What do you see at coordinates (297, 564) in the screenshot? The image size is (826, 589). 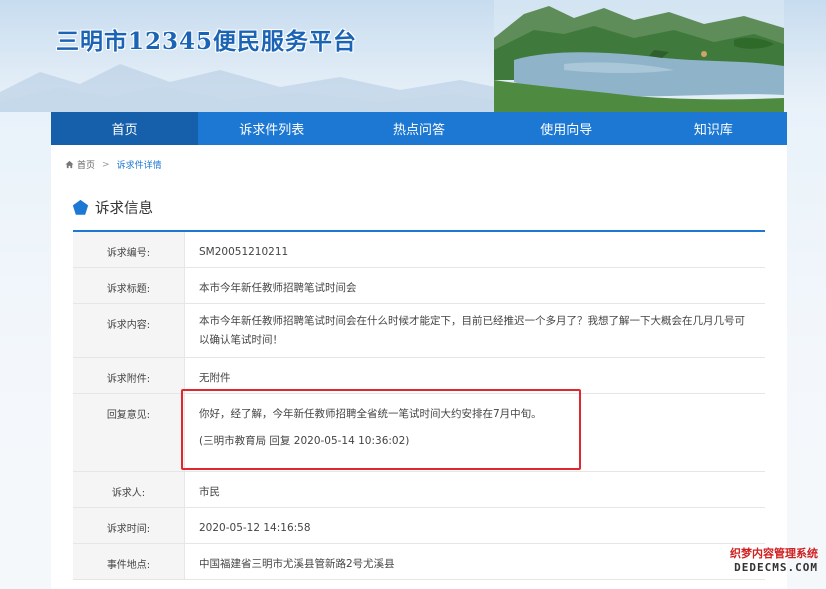 I see `value-location: 中国福建省三明市尤溪县管新路2号尤溪县` at bounding box center [297, 564].